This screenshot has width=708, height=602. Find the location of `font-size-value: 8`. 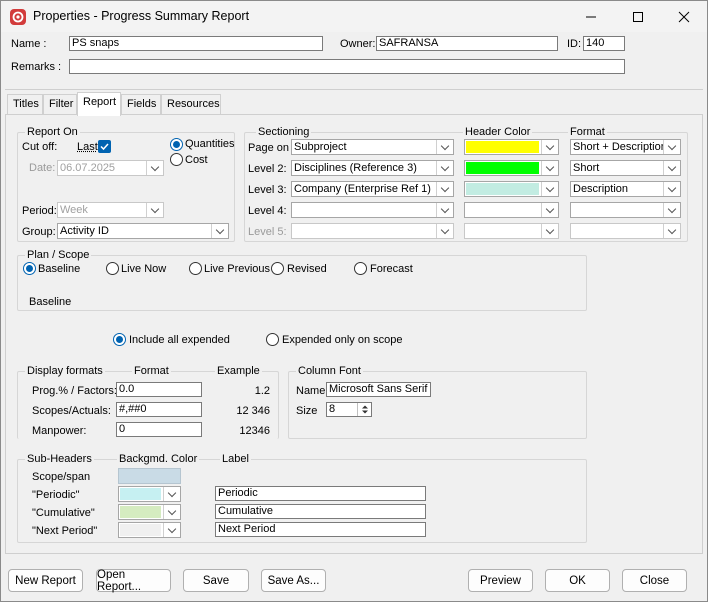

font-size-value: 8 is located at coordinates (332, 409).